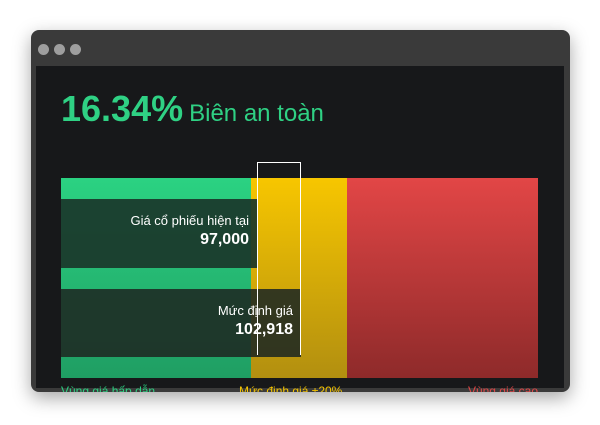 The height and width of the screenshot is (425, 600). Describe the element at coordinates (291, 388) in the screenshot. I see `legend-fair-value: Mức định giá ±20%` at that location.